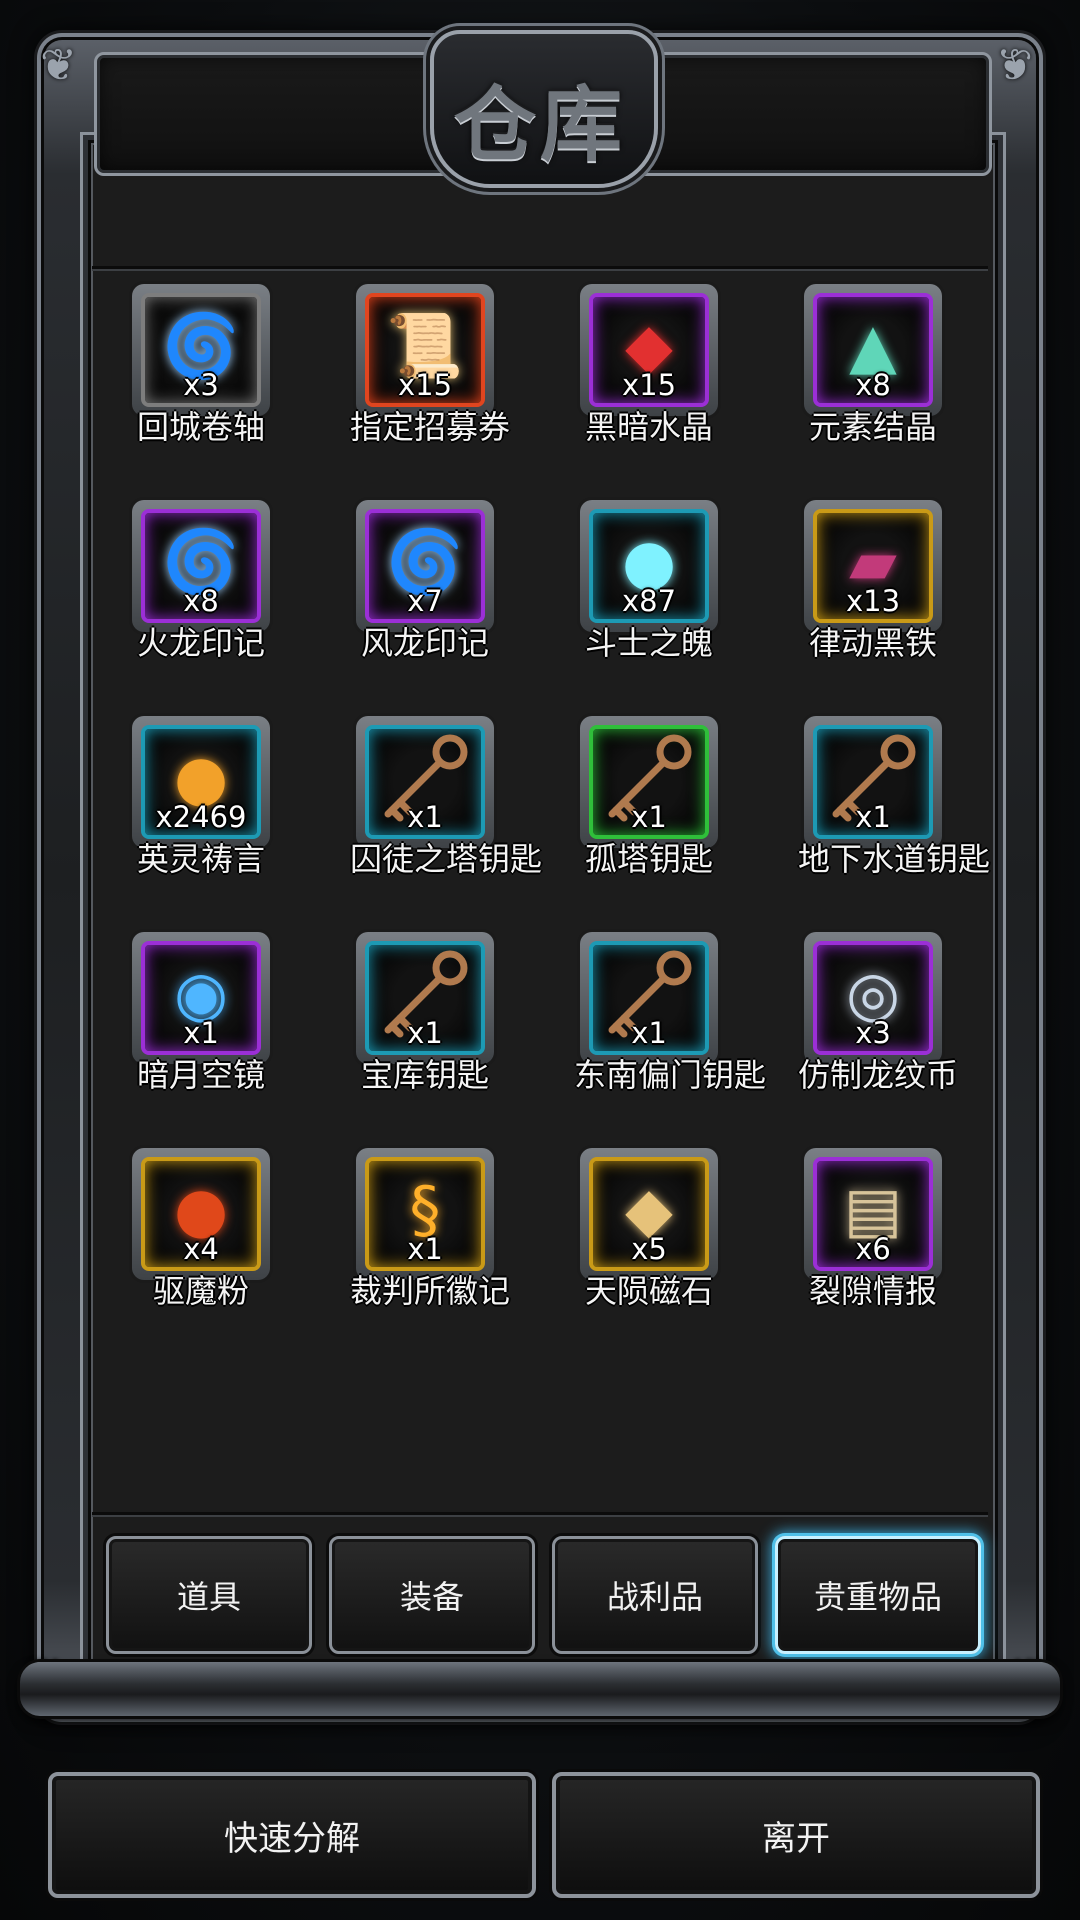 The width and height of the screenshot is (1080, 1920). Describe the element at coordinates (200, 859) in the screenshot. I see `item-name: 英灵祷言` at that location.